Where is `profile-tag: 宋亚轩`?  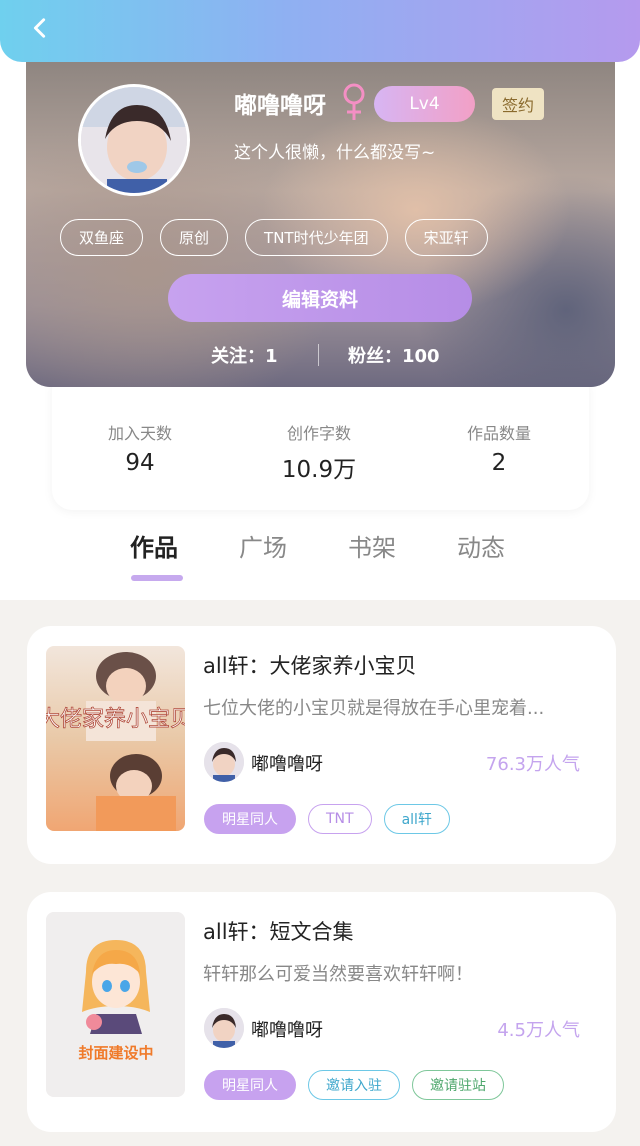 profile-tag: 宋亚轩 is located at coordinates (446, 237).